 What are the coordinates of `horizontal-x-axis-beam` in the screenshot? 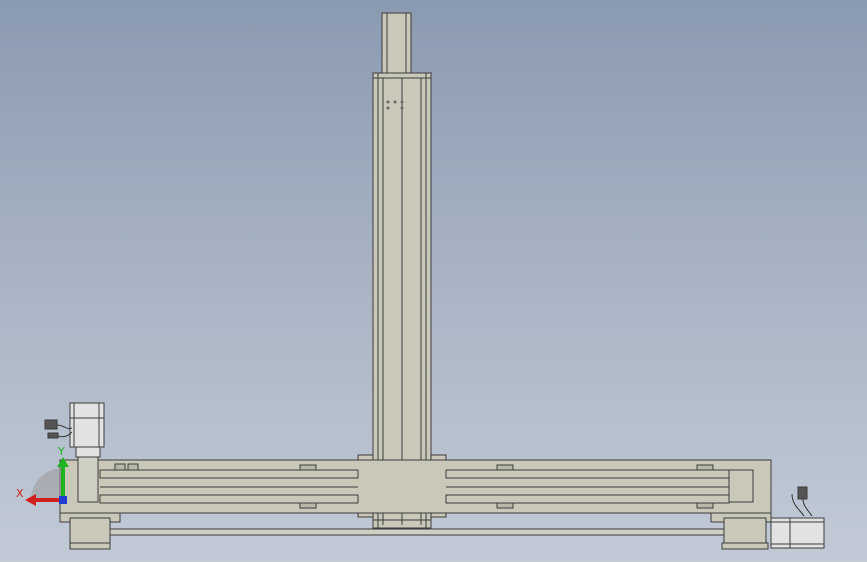 It's located at (415, 486).